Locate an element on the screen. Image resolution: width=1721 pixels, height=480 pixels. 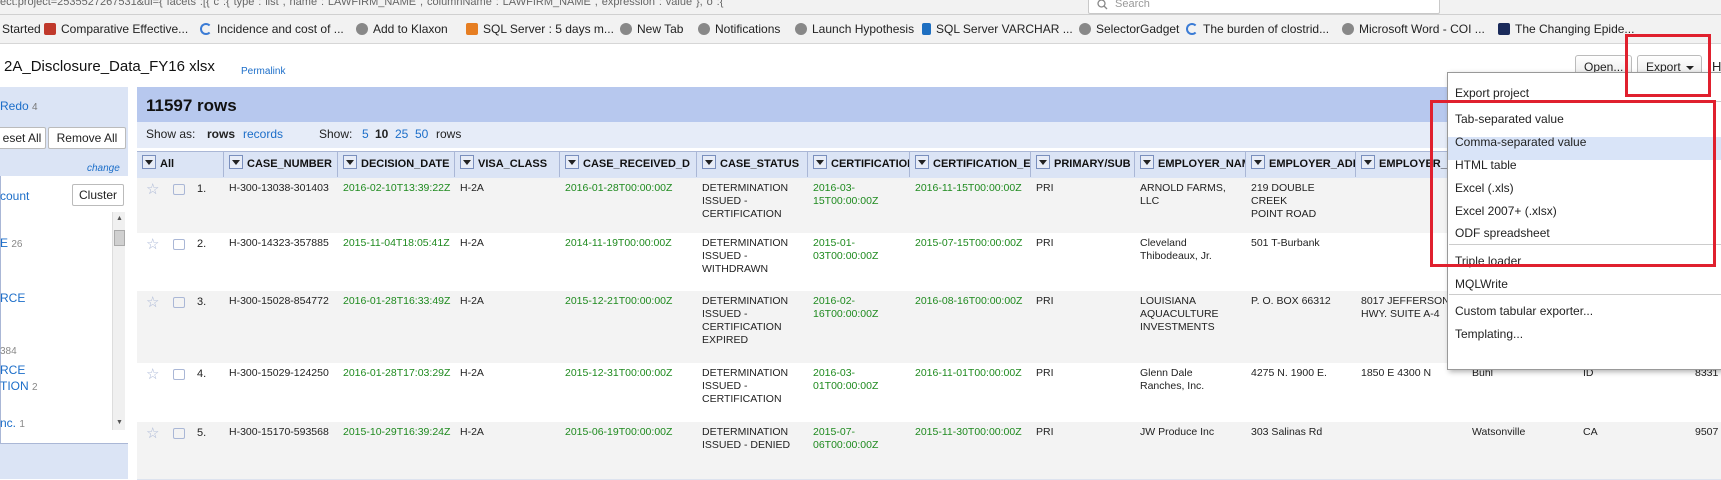
cell-zip: 9507 is located at coordinates (1706, 432).